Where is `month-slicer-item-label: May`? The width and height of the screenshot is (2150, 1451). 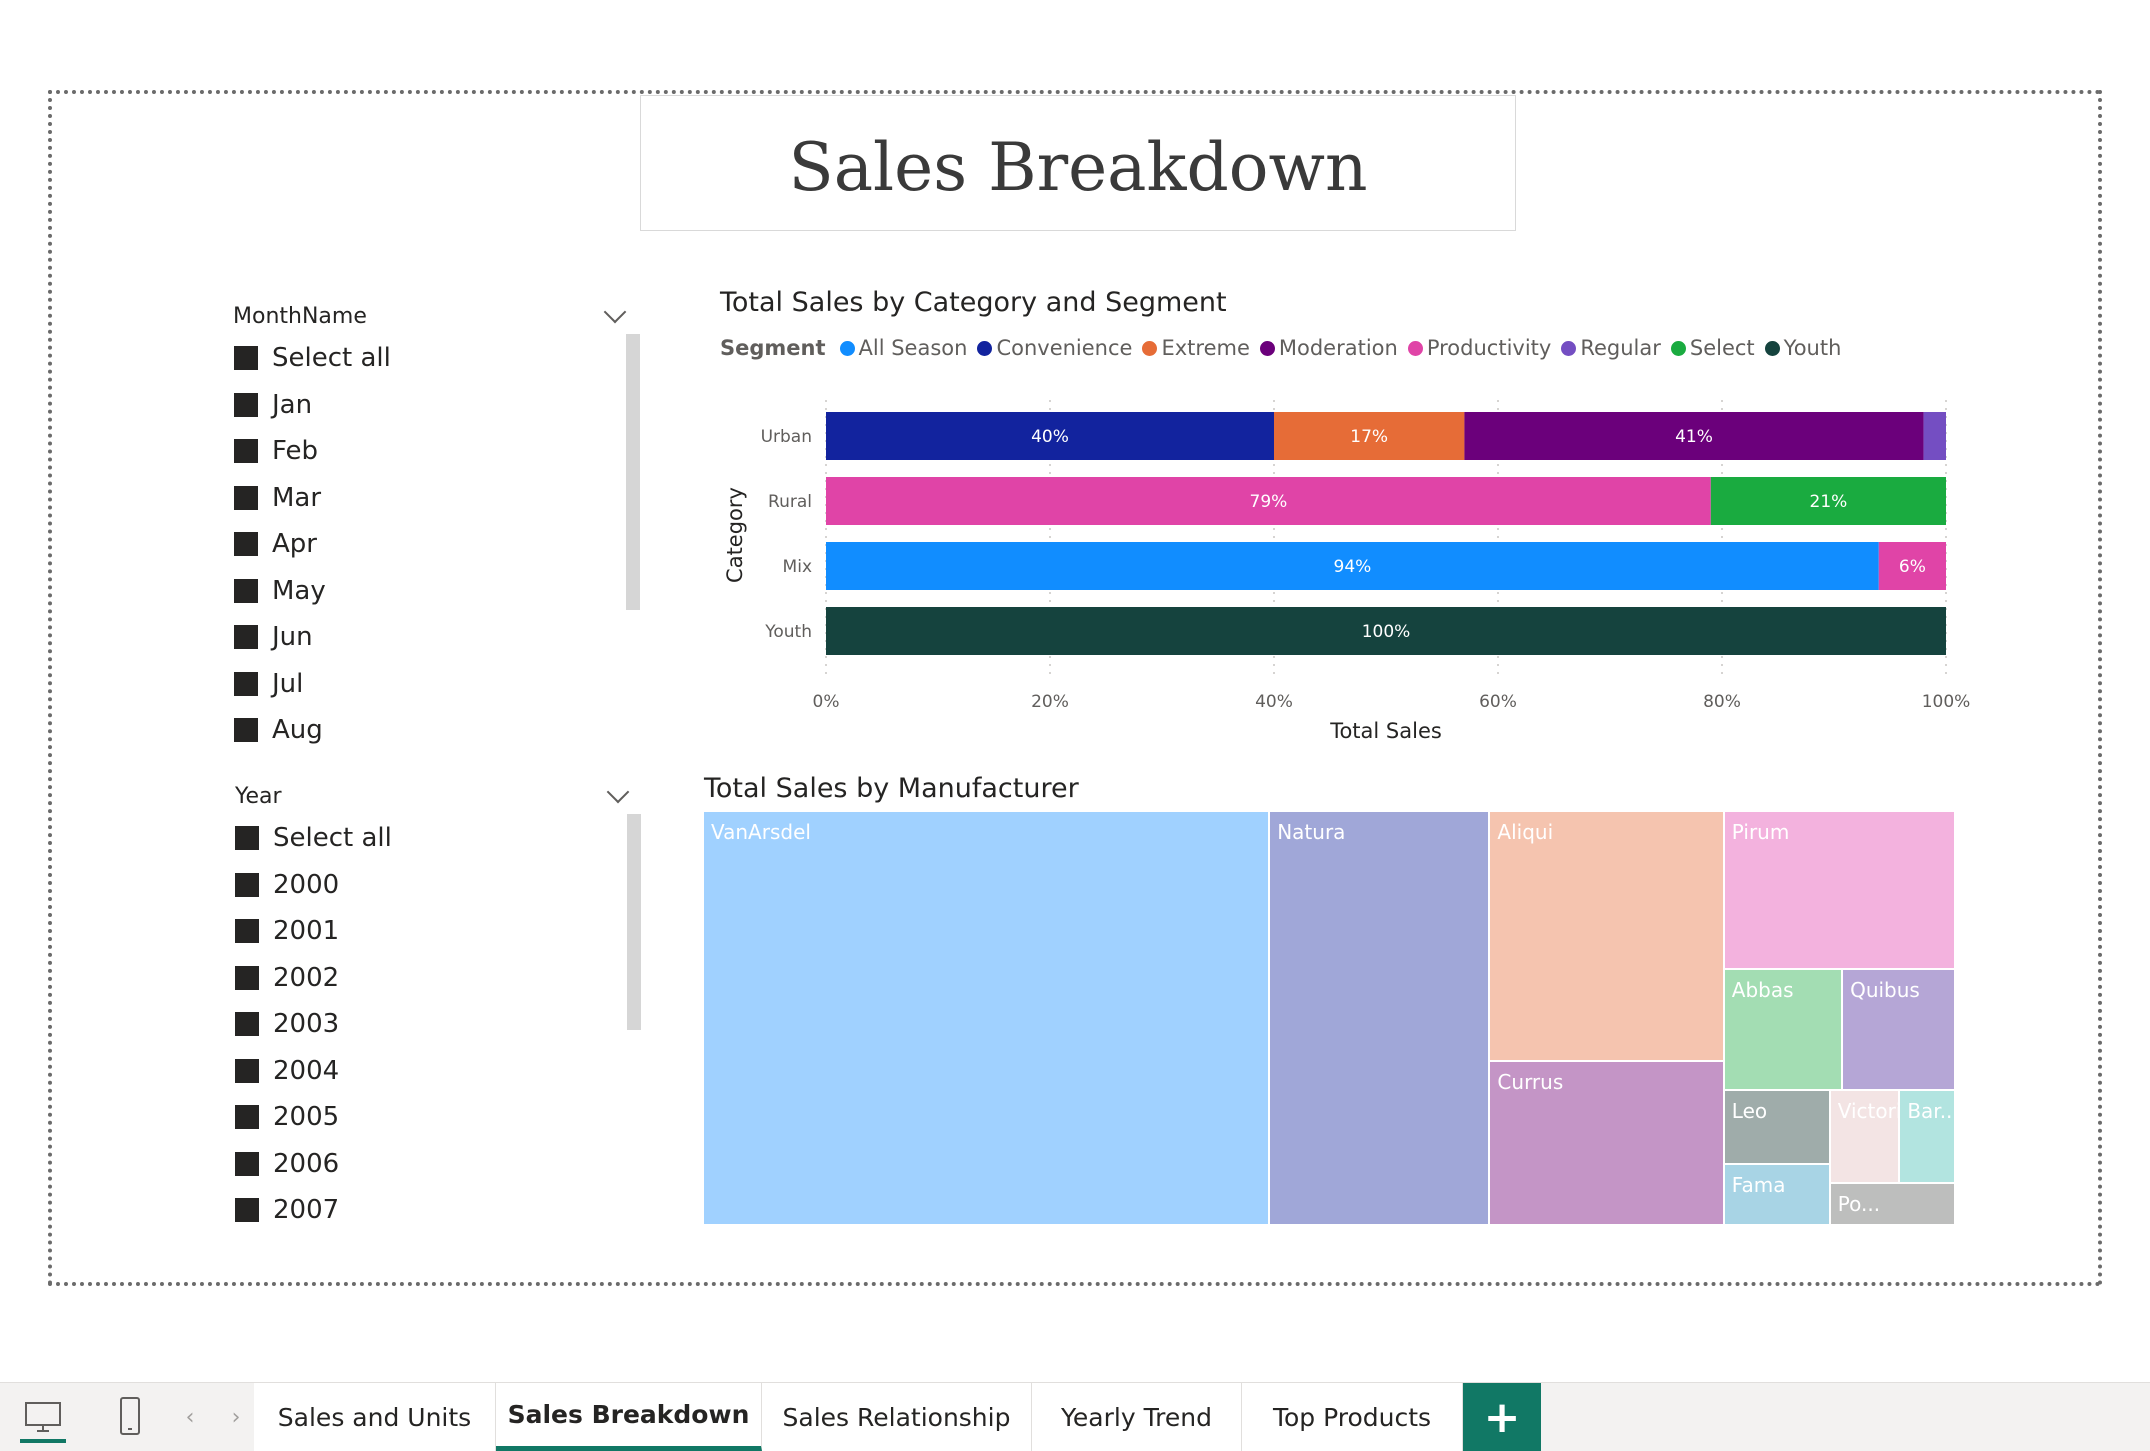
month-slicer-item-label: May is located at coordinates (299, 590).